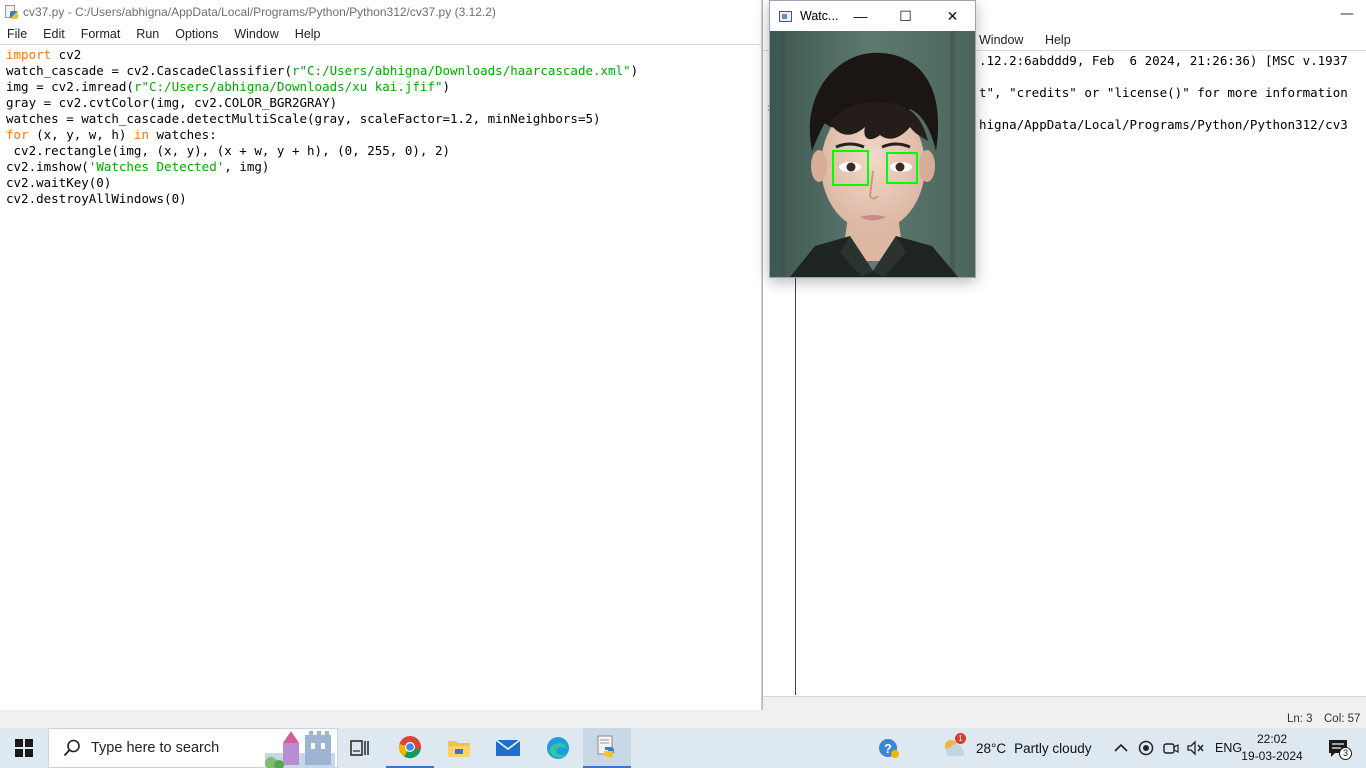 The height and width of the screenshot is (768, 1366). Describe the element at coordinates (101, 34) in the screenshot. I see `menu-format: Format` at that location.